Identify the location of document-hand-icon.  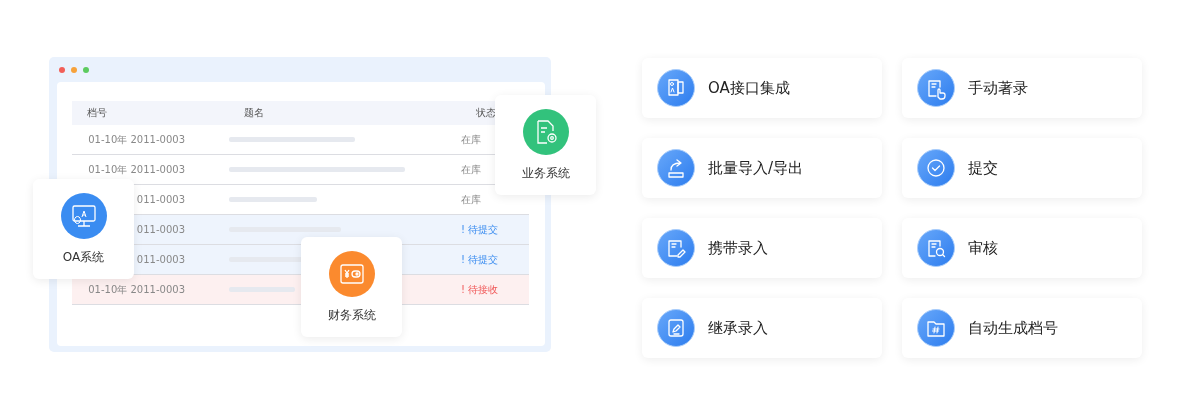
(936, 88).